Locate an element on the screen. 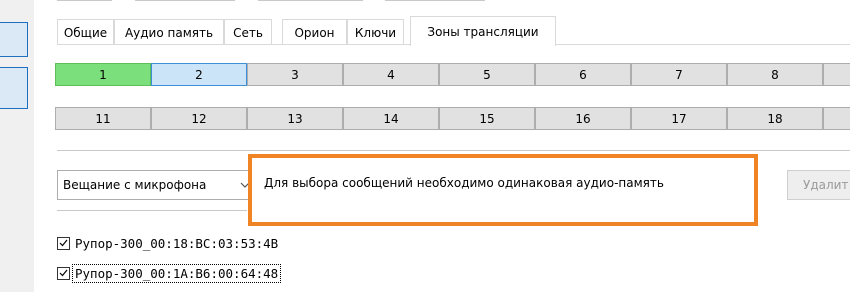 The image size is (850, 292). tab-general: Общие is located at coordinates (85, 32).